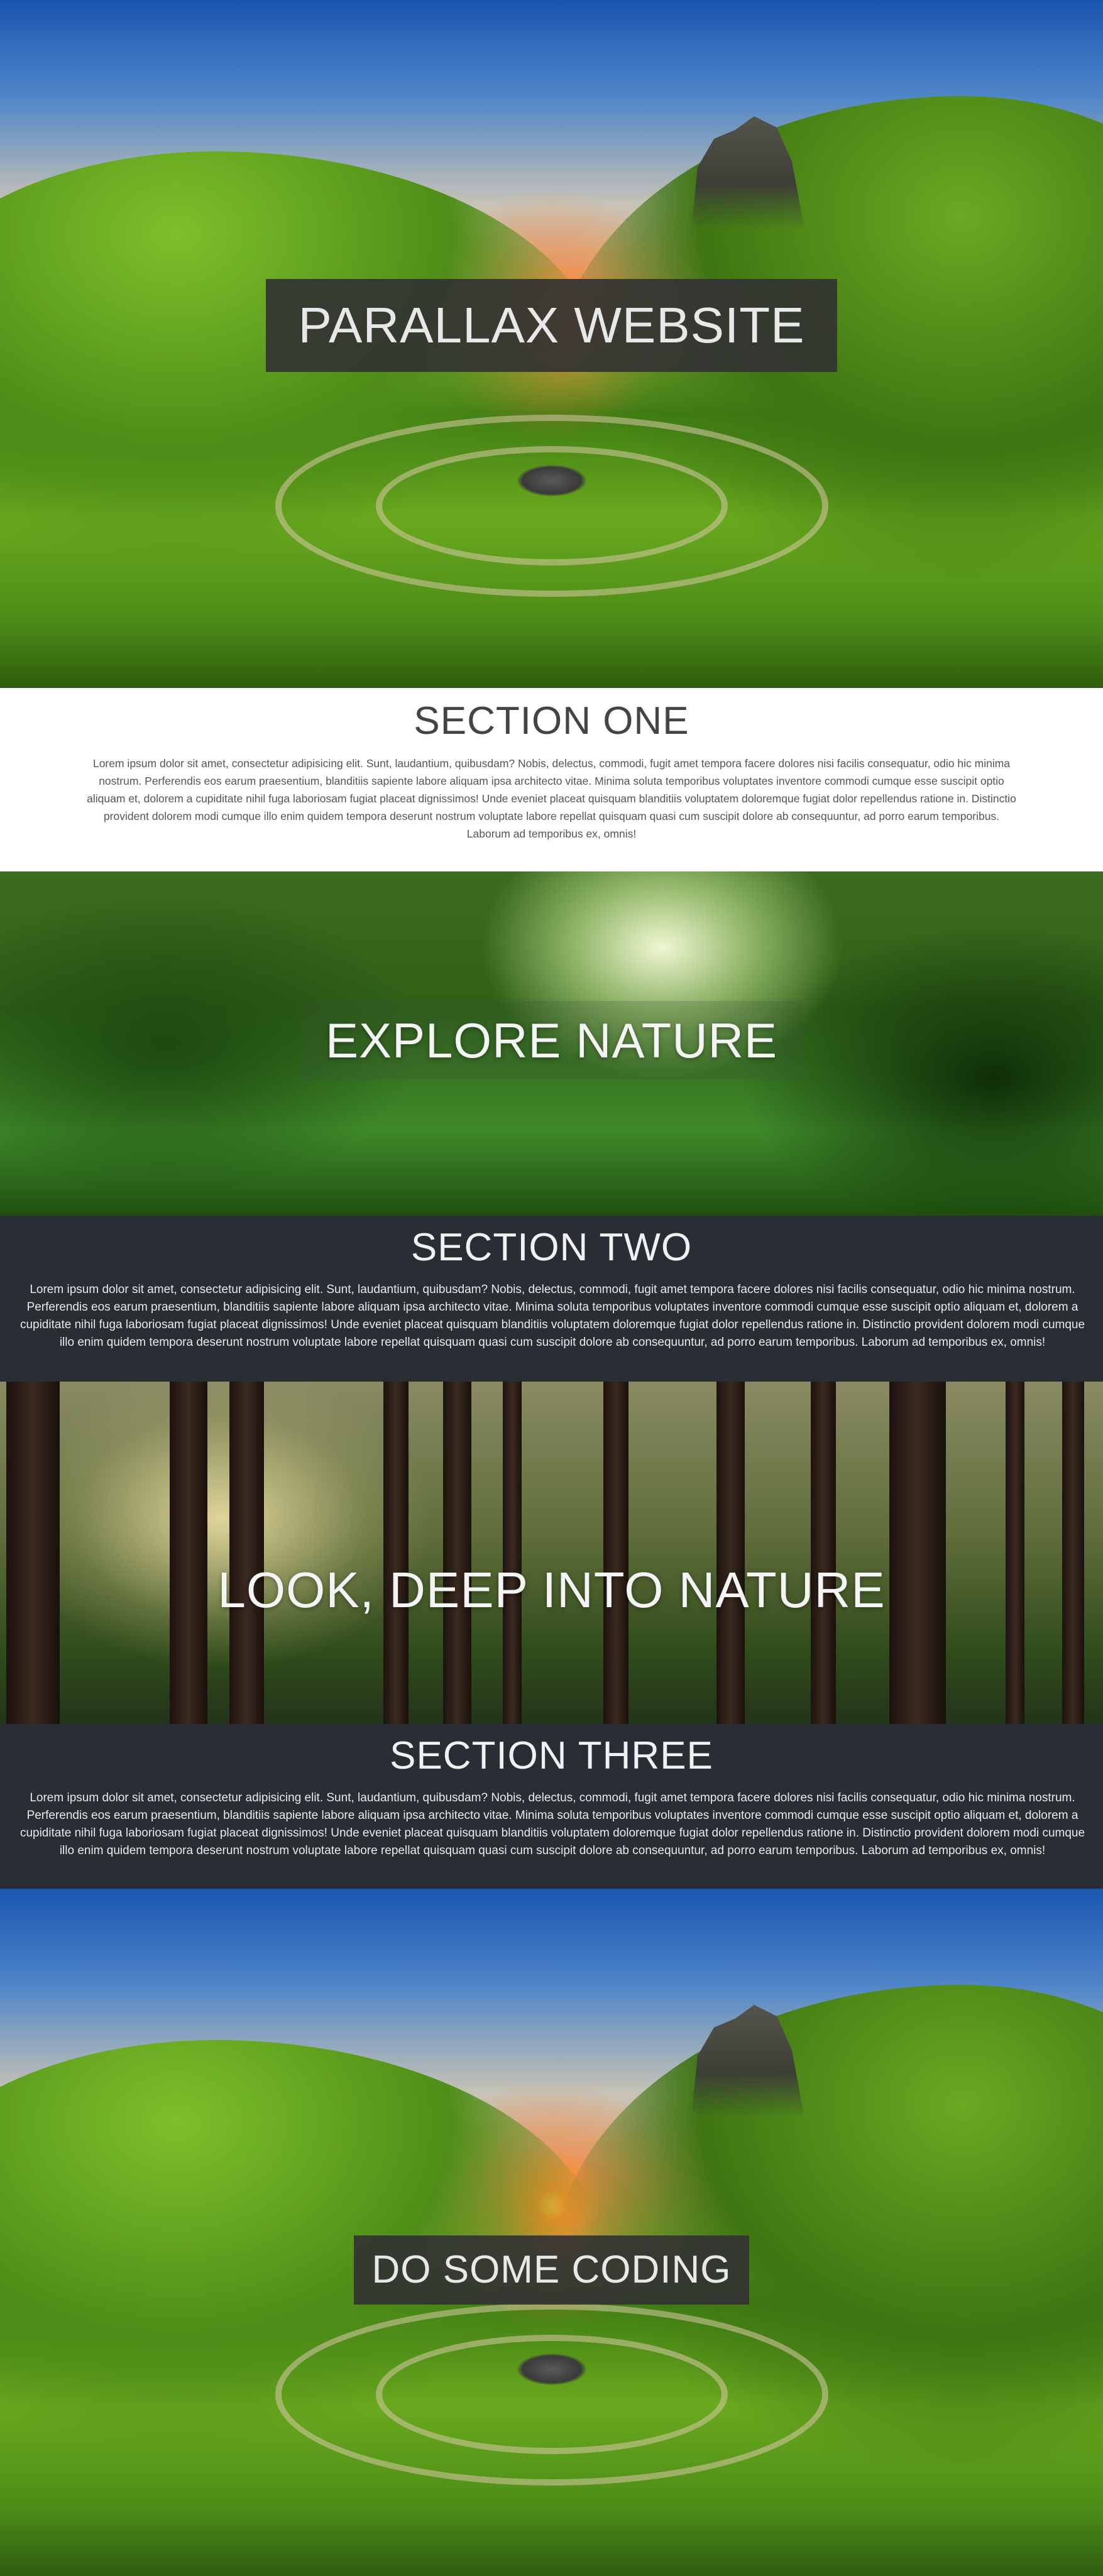 The image size is (1103, 2576). What do you see at coordinates (551, 1756) in the screenshot?
I see `section-three-heading: SECTION THREE` at bounding box center [551, 1756].